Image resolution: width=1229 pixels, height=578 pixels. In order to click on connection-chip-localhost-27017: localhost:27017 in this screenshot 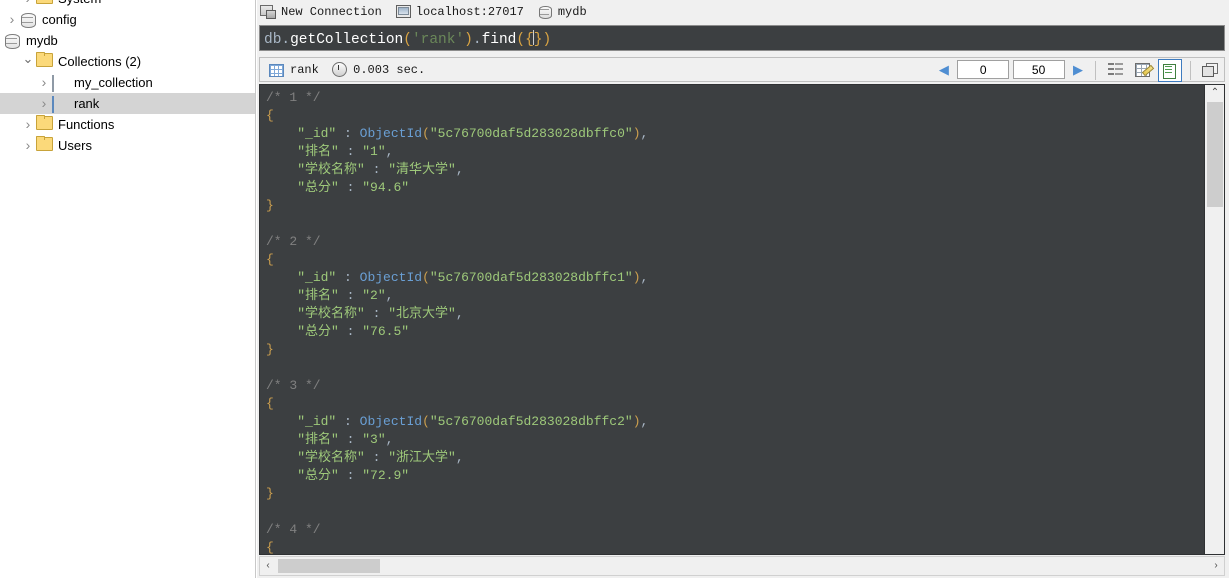, I will do `click(459, 12)`.